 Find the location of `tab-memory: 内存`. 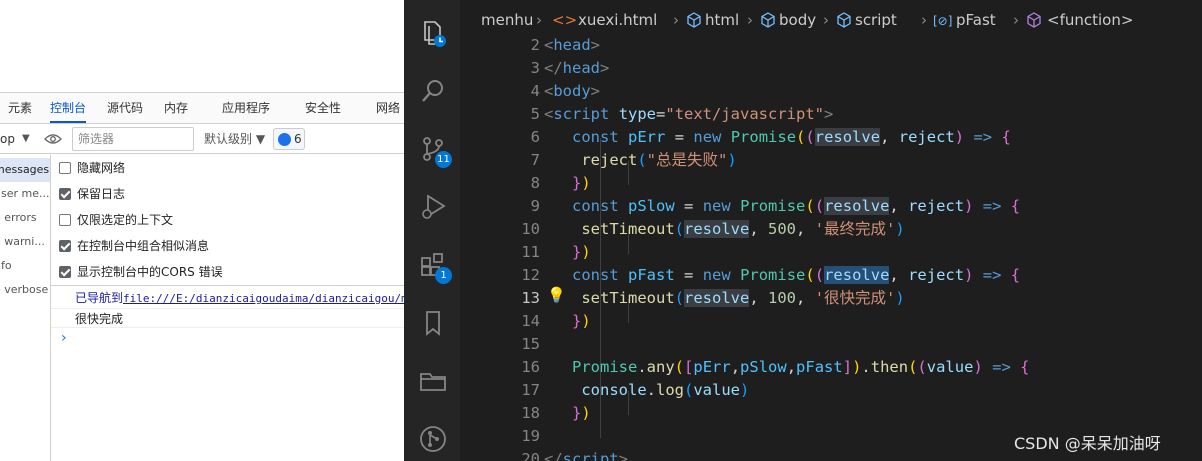

tab-memory: 内存 is located at coordinates (176, 108).